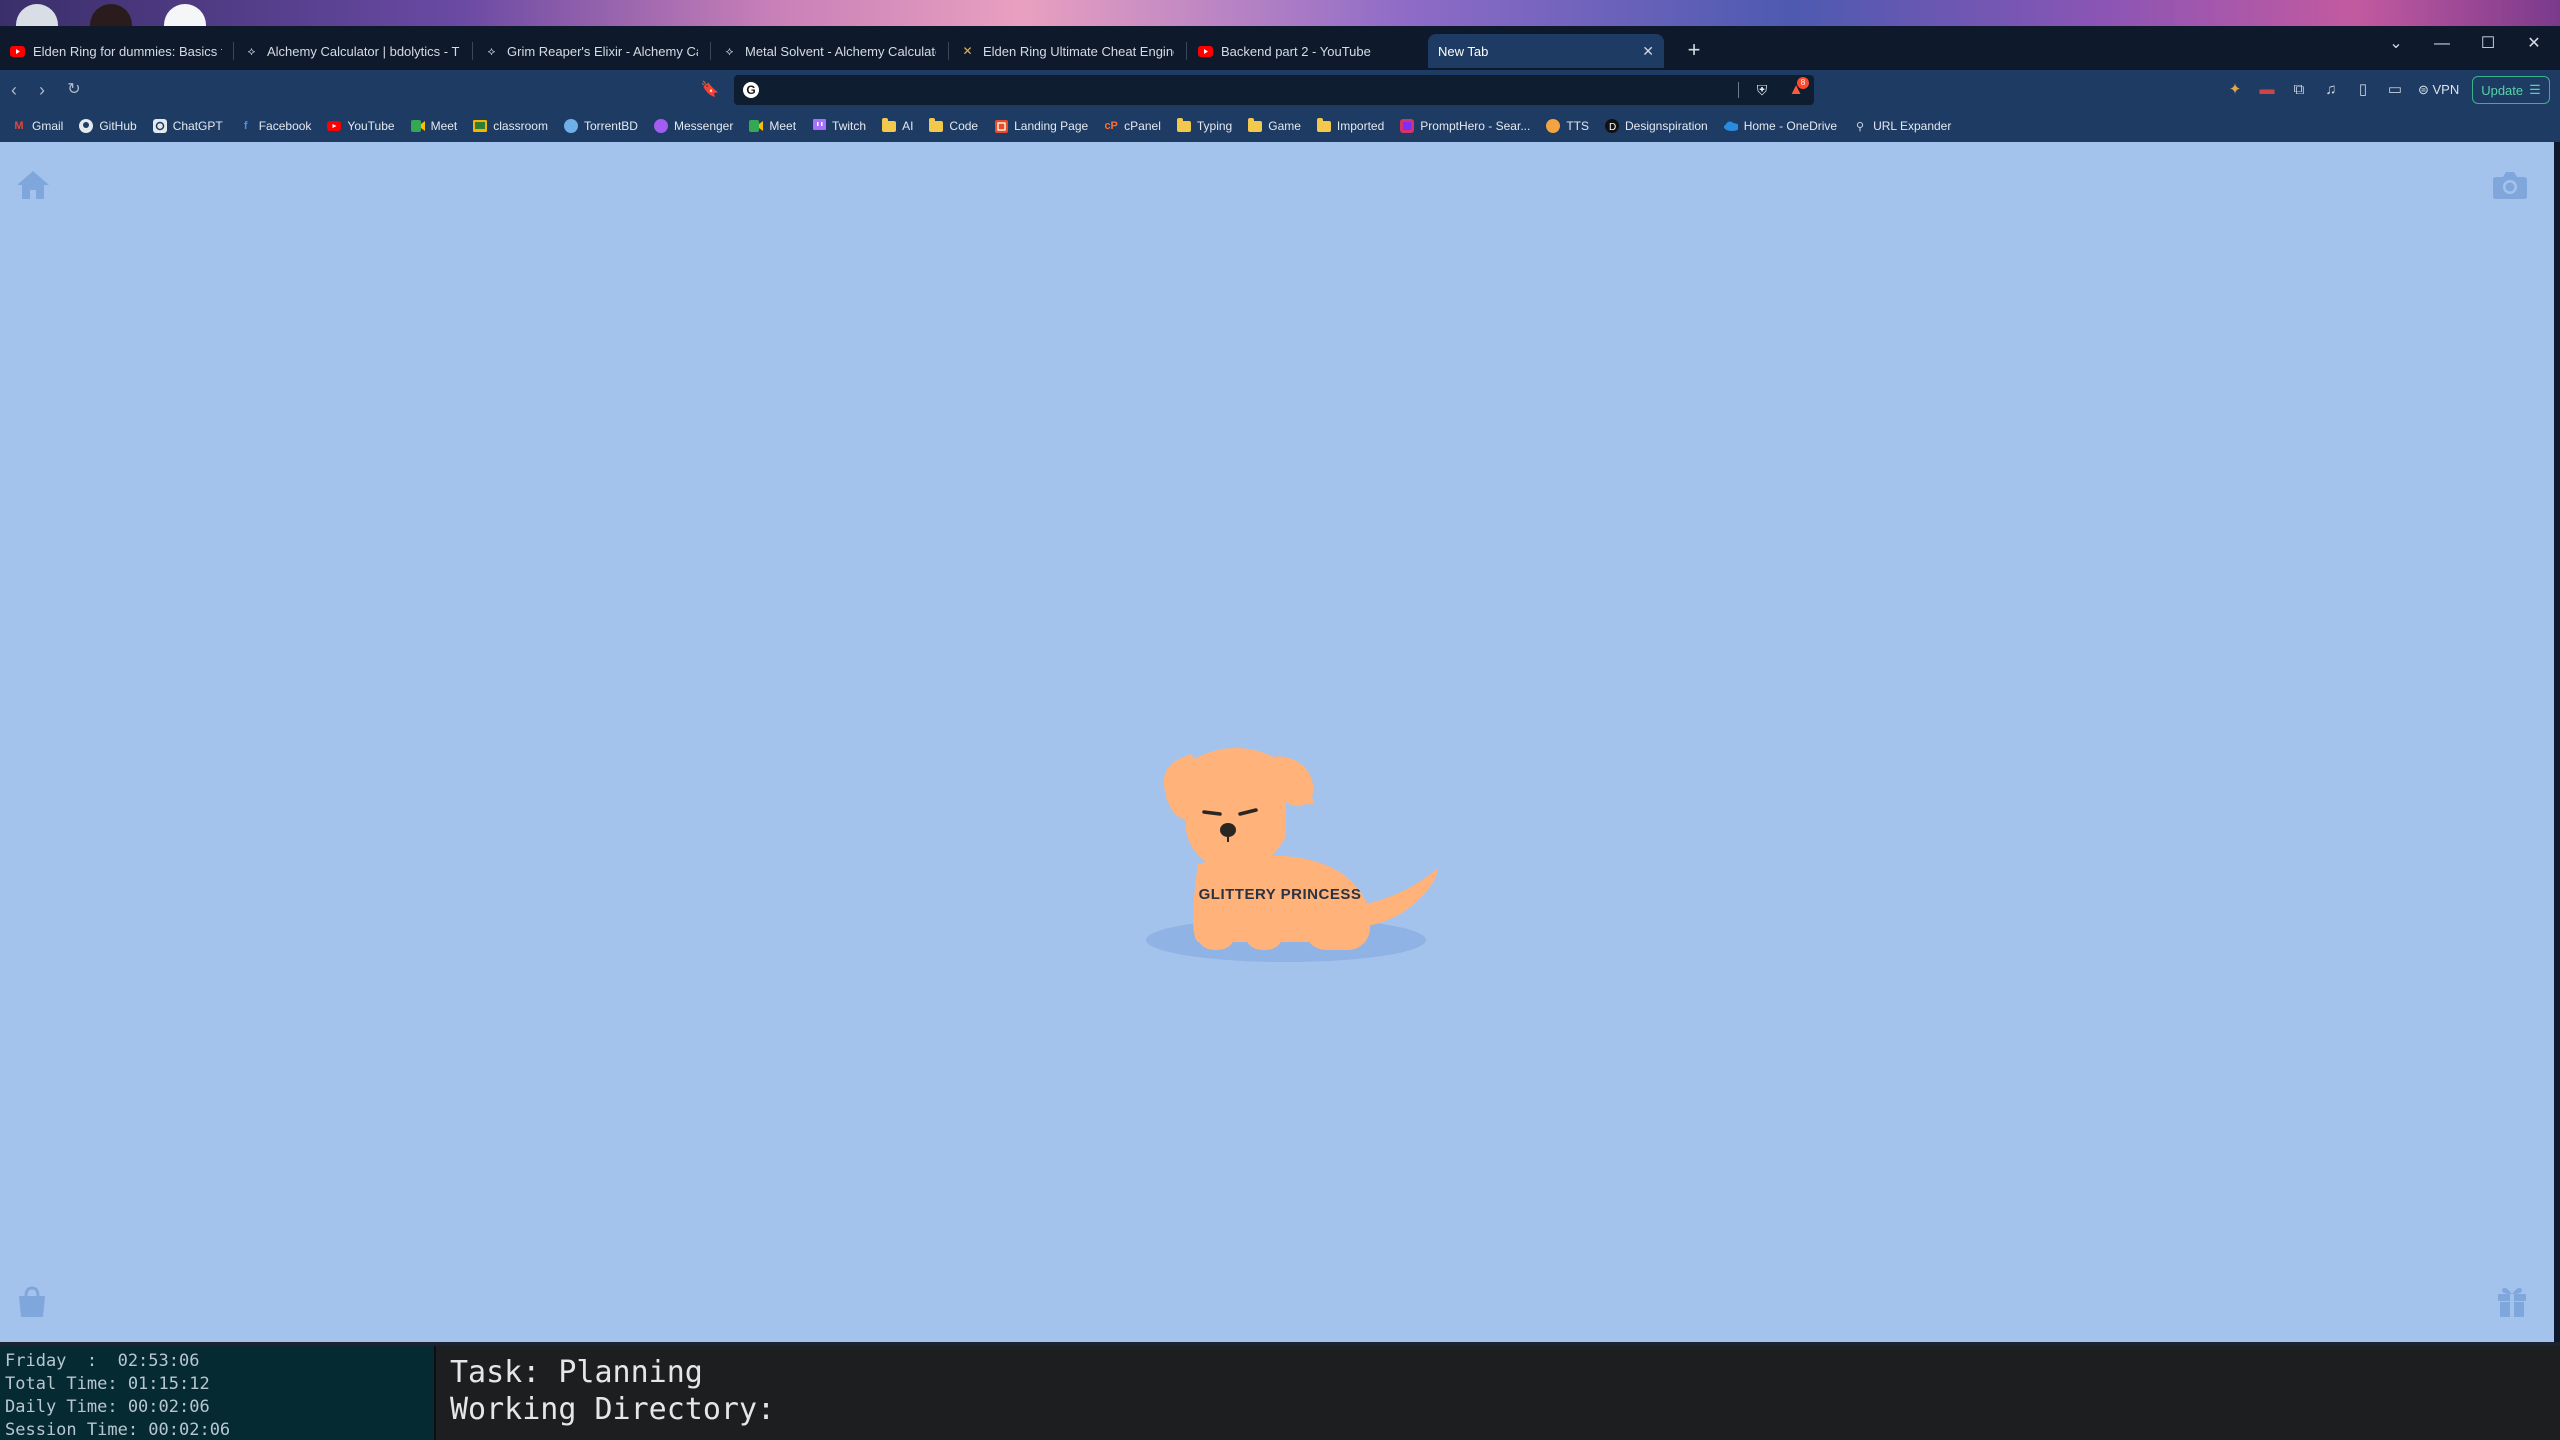  I want to click on shopping-bag-icon, so click(32, 1304).